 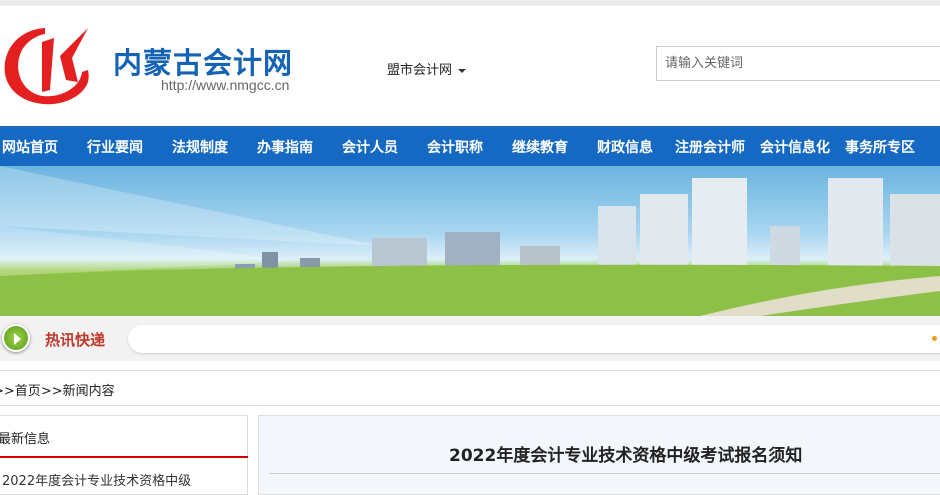 What do you see at coordinates (470, 3) in the screenshot?
I see `top-bar` at bounding box center [470, 3].